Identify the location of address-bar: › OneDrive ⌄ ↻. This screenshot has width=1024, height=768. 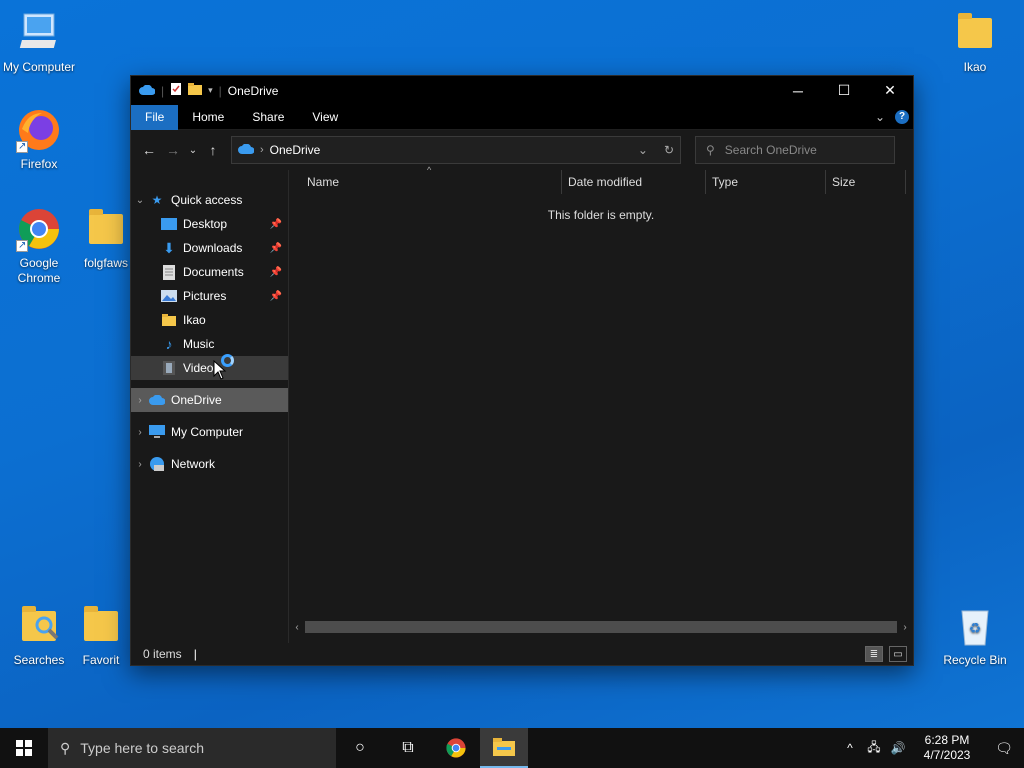
(456, 150).